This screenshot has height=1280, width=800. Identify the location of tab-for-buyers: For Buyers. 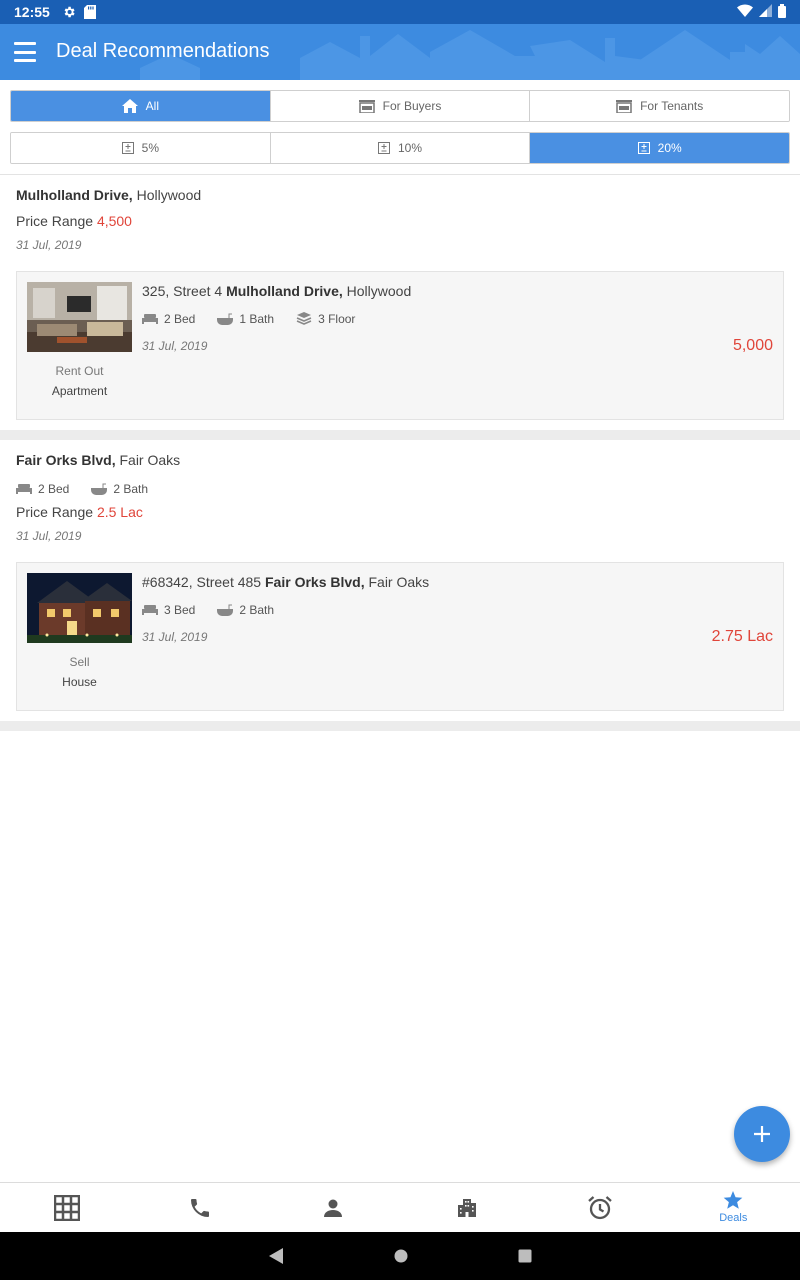
(400, 106).